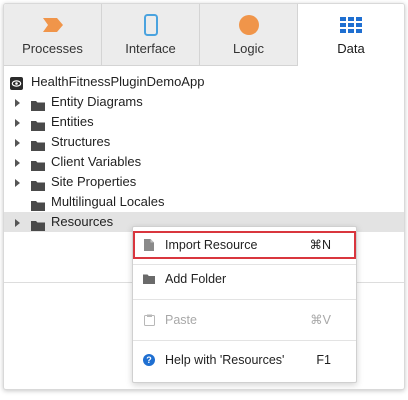 The height and width of the screenshot is (400, 408). I want to click on tree-item-client-variables: Client Variables, so click(204, 162).